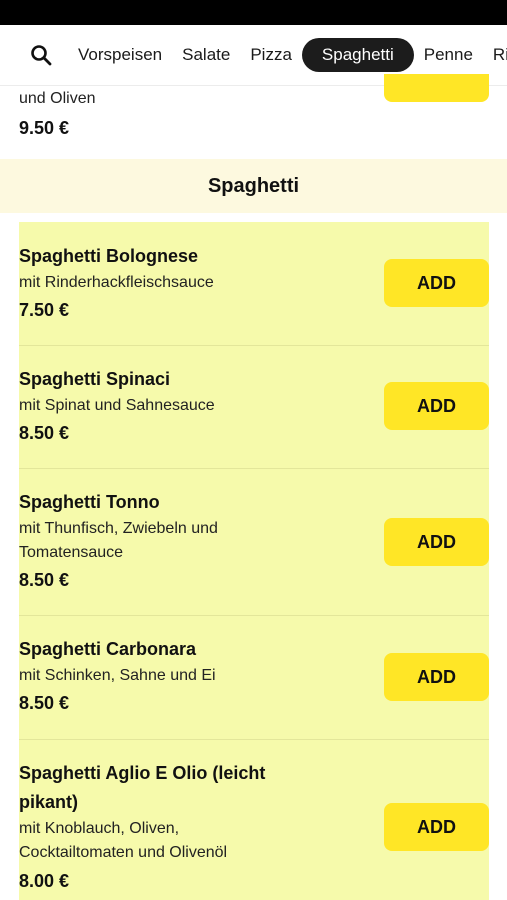 Image resolution: width=507 pixels, height=900 pixels. Describe the element at coordinates (108, 649) in the screenshot. I see `item-name: Spaghetti Carbonara` at that location.